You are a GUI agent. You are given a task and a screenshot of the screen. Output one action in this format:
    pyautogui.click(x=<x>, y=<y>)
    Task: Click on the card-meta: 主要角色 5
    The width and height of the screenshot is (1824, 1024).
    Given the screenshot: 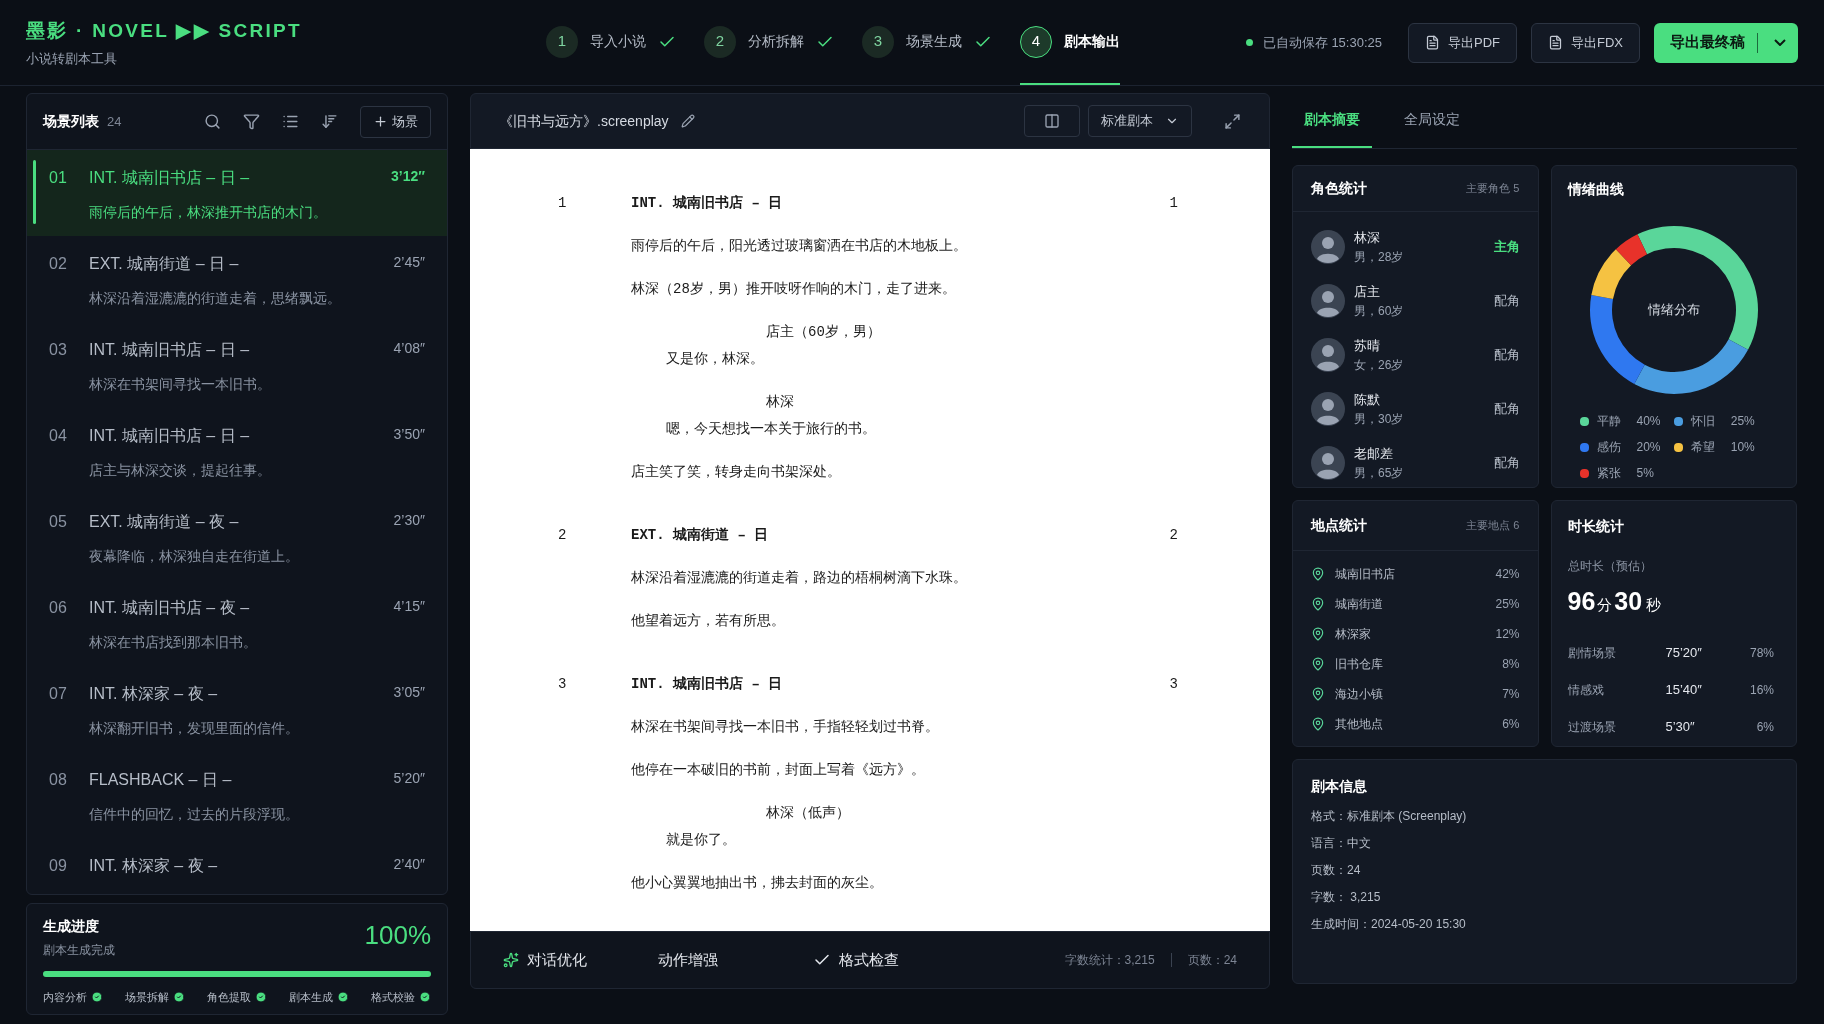 What is the action you would take?
    pyautogui.click(x=1493, y=189)
    